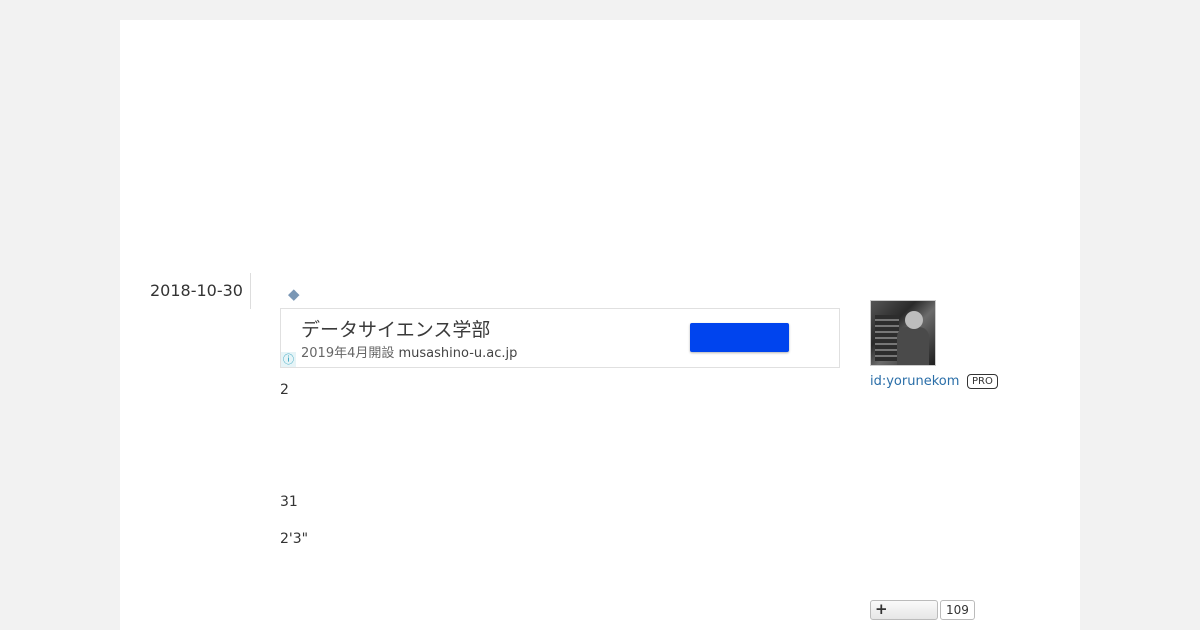 This screenshot has height=630, width=1200. I want to click on entry-text-line: 2'3", so click(294, 539).